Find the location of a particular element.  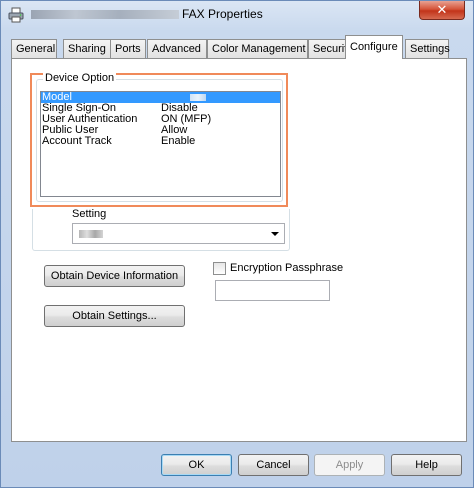

tab-ports: Ports is located at coordinates (128, 48).